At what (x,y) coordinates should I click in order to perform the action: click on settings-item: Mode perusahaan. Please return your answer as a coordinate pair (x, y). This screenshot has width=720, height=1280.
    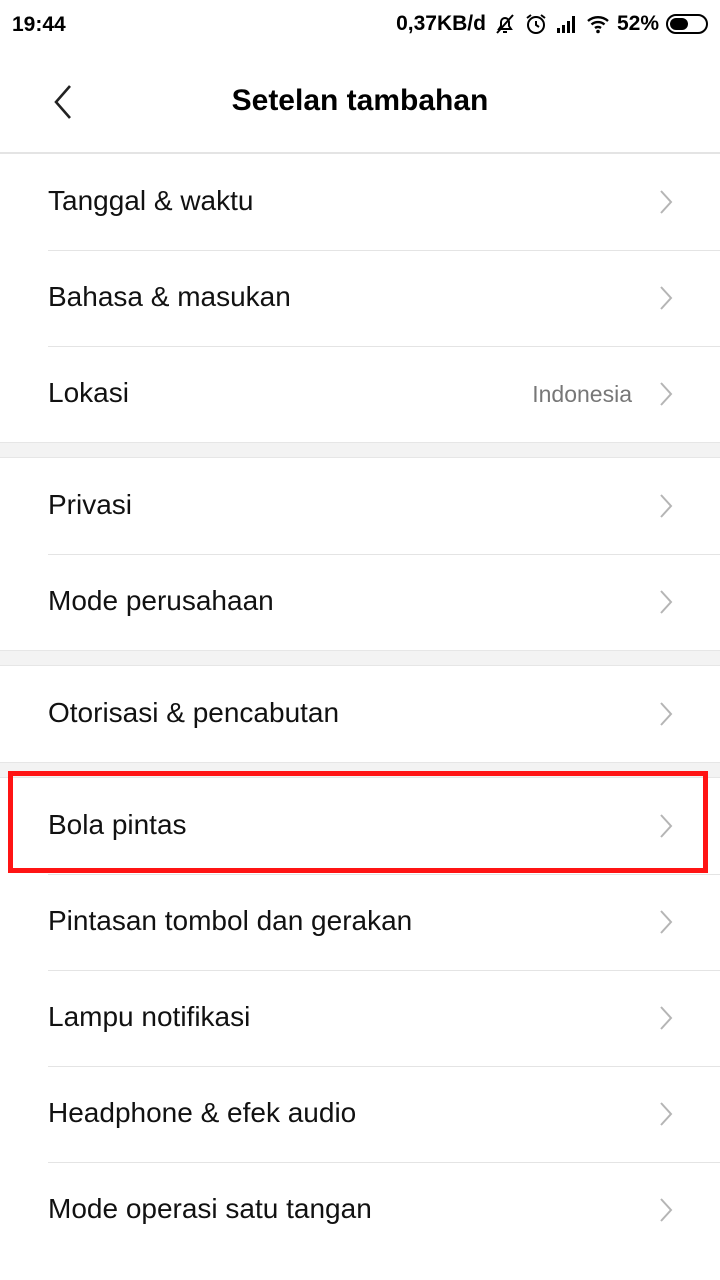
    Looking at the image, I should click on (360, 602).